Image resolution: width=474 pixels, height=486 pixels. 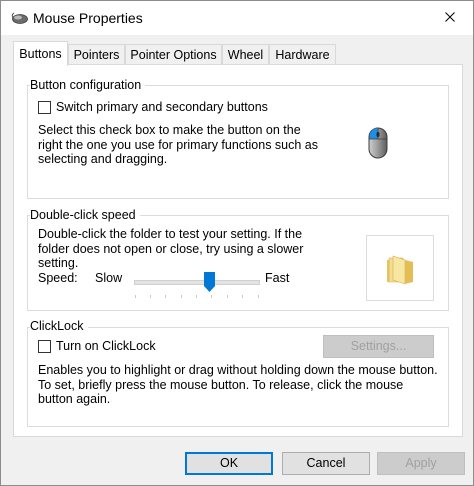 I want to click on folder-icon, so click(x=400, y=270).